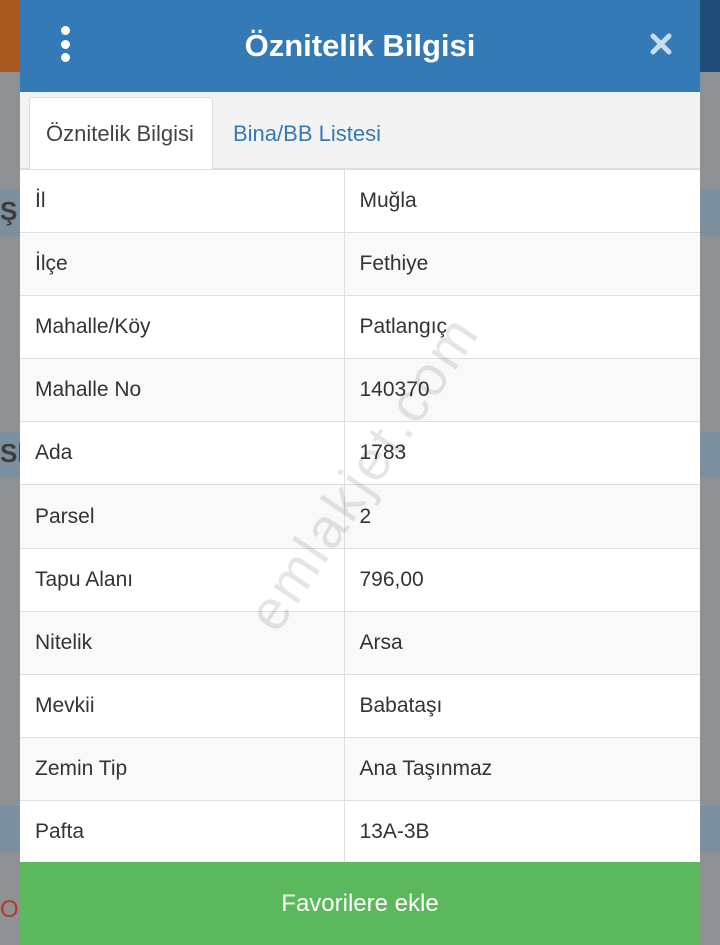 This screenshot has height=945, width=720. Describe the element at coordinates (521, 201) in the screenshot. I see `attribute-value: Muğla` at that location.